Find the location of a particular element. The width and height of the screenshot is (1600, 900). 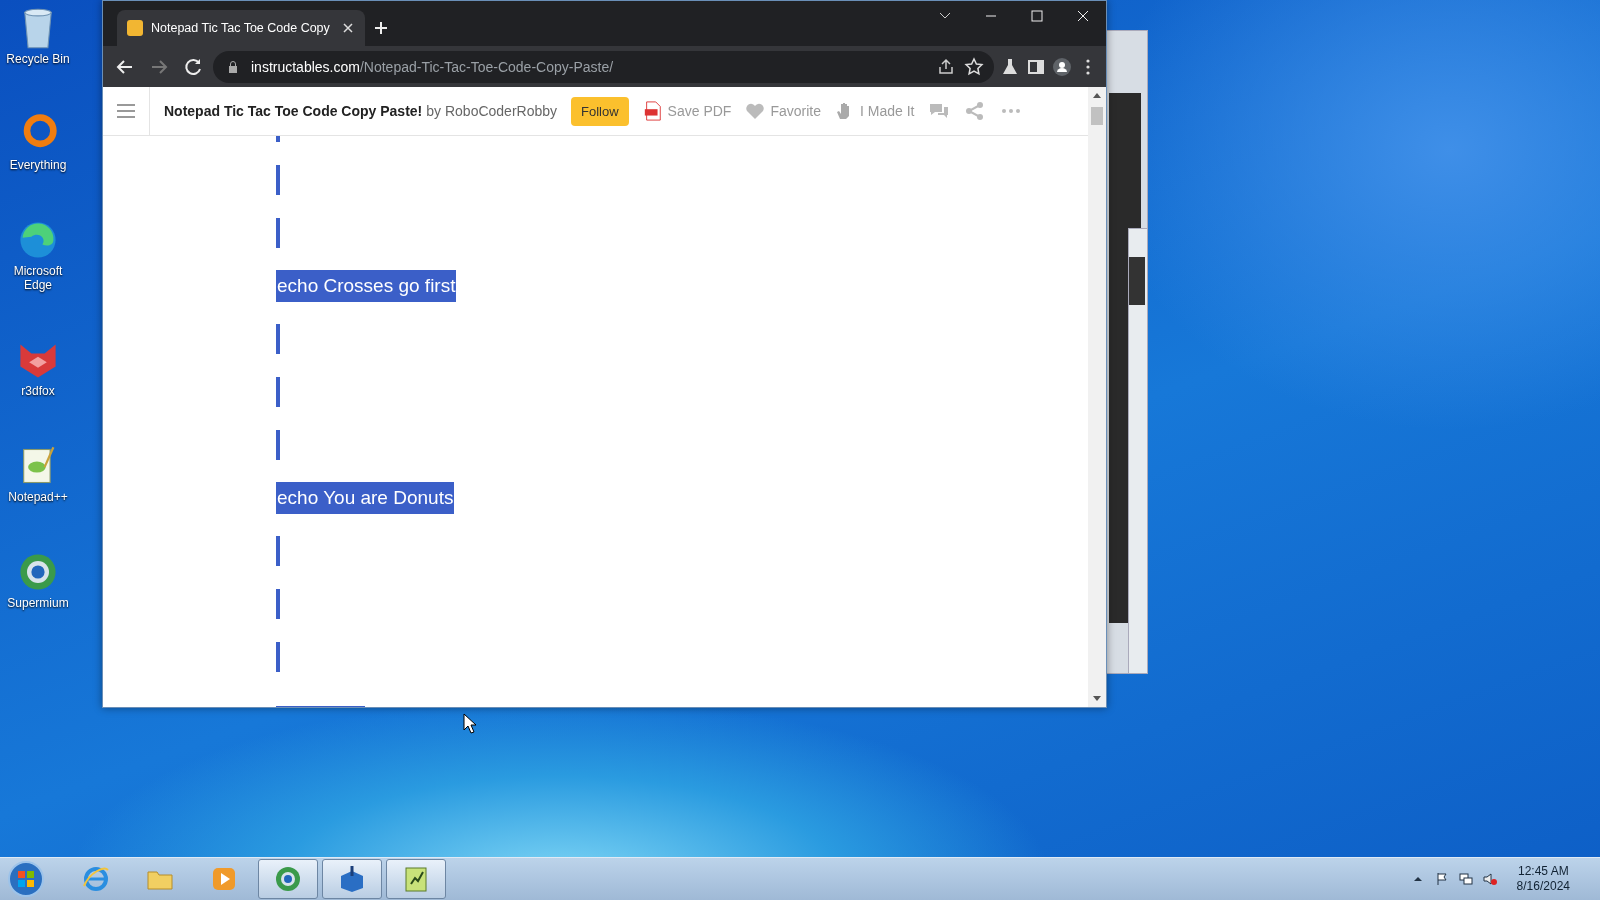

flag-icon is located at coordinates (1441, 879).